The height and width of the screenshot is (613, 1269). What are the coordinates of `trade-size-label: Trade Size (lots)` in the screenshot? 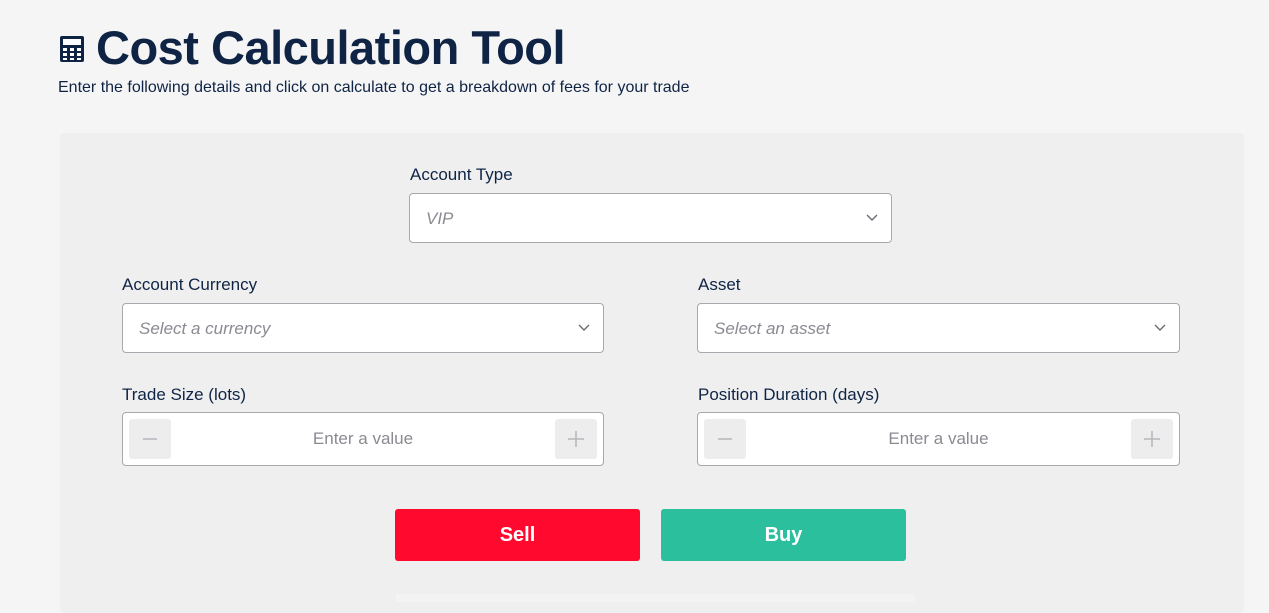 It's located at (184, 394).